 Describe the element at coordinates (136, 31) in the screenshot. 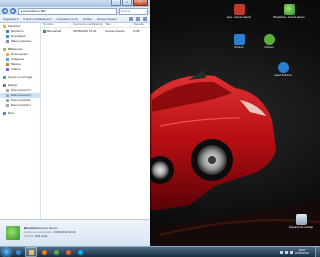

I see `file-size: 2 KB` at that location.